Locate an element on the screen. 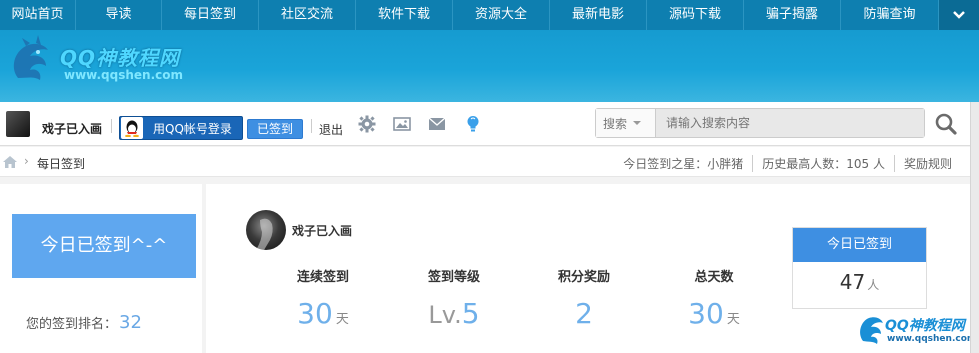 The image size is (979, 353). watermark-logo: QQ神教程网 www.qqshen.com is located at coordinates (917, 331).